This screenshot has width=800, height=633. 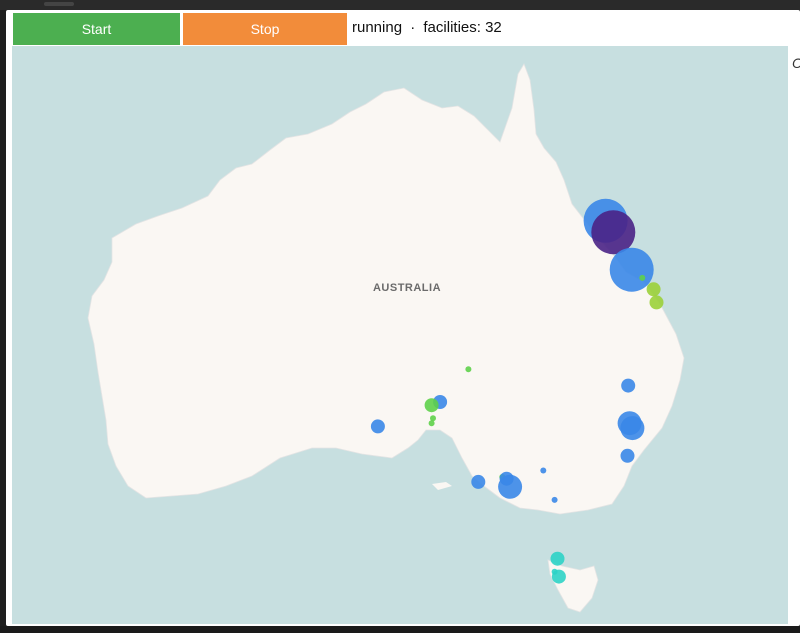 What do you see at coordinates (796, 63) in the screenshot?
I see `edge-text: C` at bounding box center [796, 63].